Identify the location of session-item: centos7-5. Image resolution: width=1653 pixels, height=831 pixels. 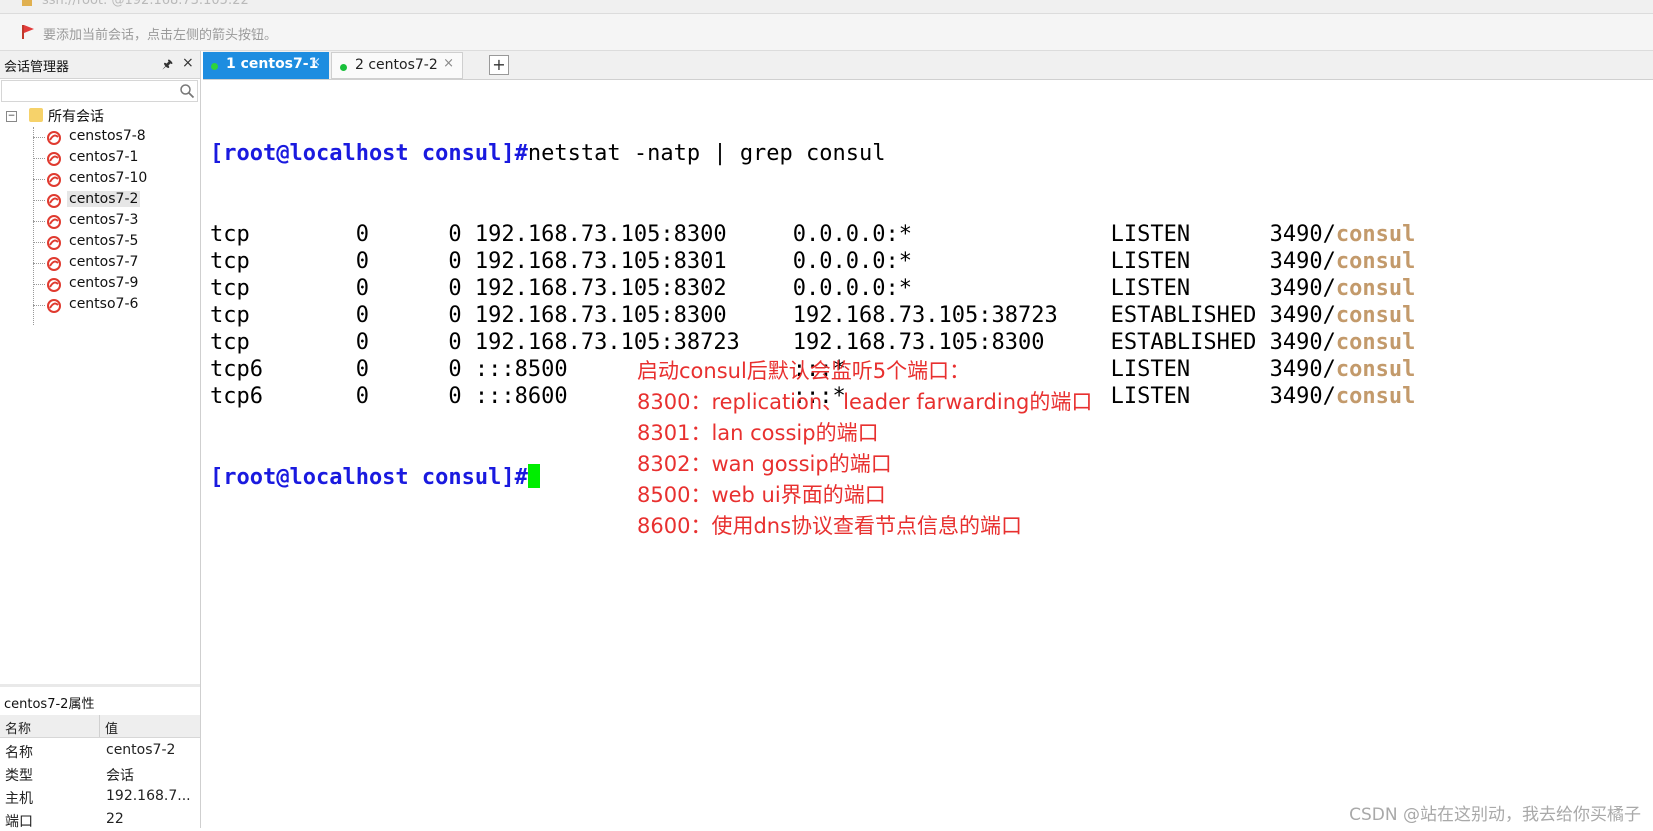
(100, 243).